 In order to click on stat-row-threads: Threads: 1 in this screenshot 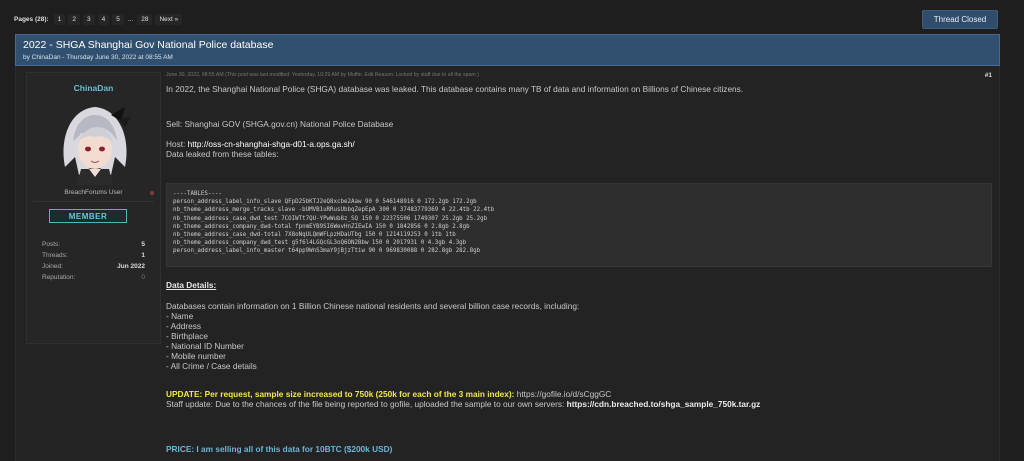, I will do `click(93, 257)`.